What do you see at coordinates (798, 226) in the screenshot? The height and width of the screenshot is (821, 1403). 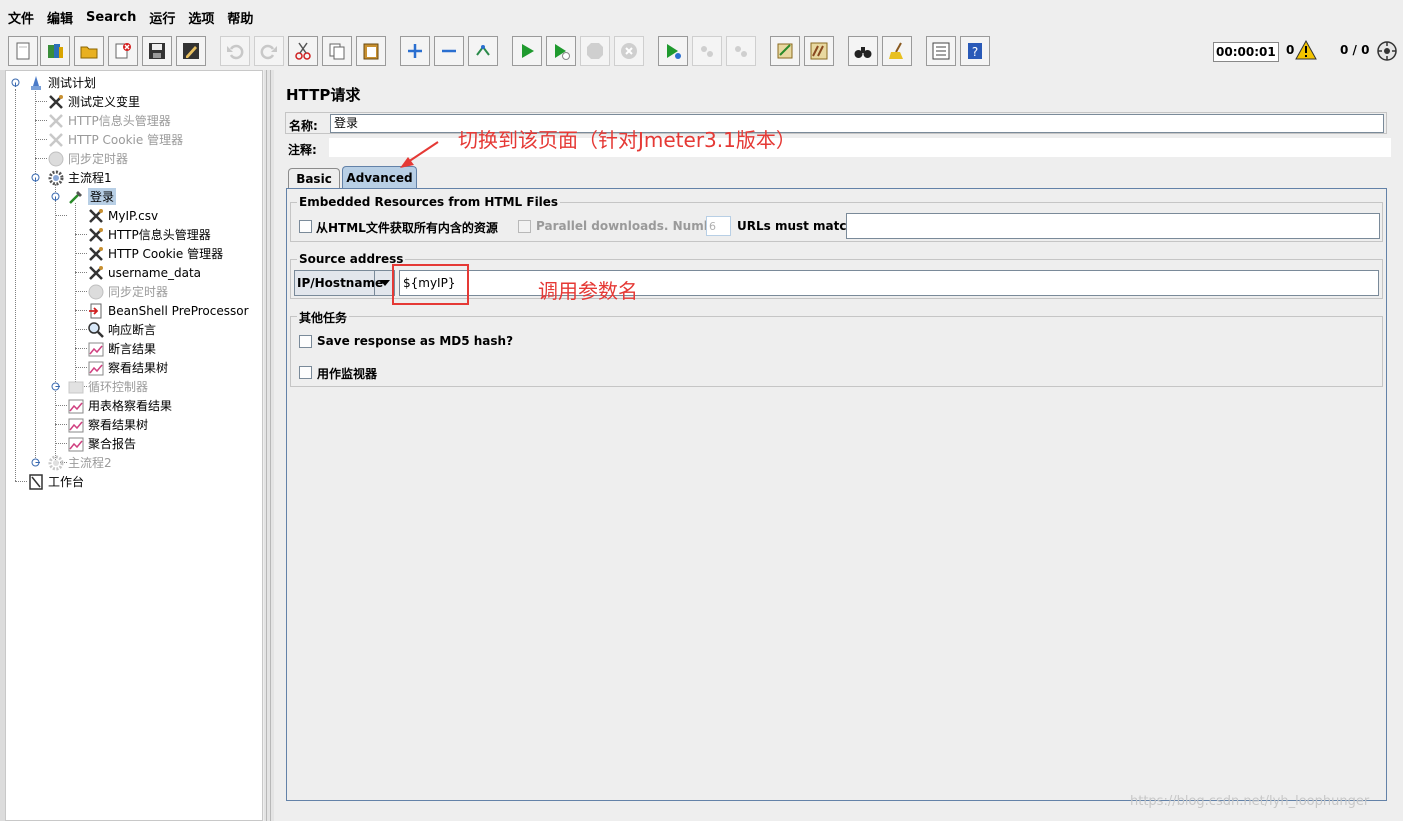 I see `urls-must-match-label: URLs must match:` at bounding box center [798, 226].